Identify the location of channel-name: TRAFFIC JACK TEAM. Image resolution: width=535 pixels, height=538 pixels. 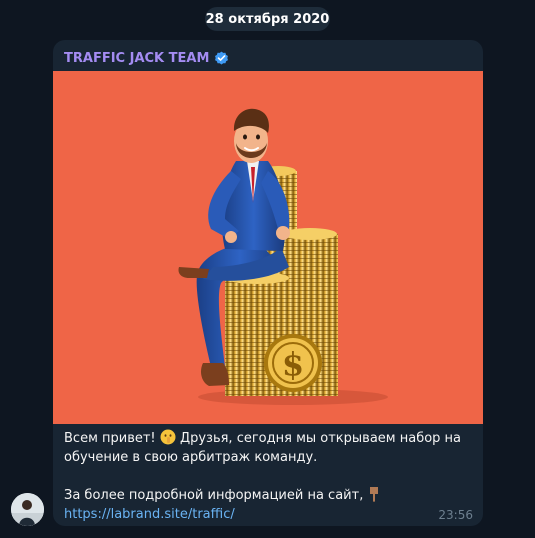
(136, 58).